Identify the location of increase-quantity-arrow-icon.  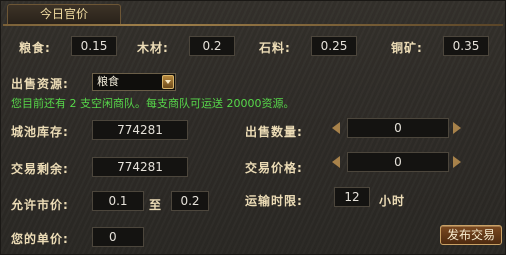
(457, 128).